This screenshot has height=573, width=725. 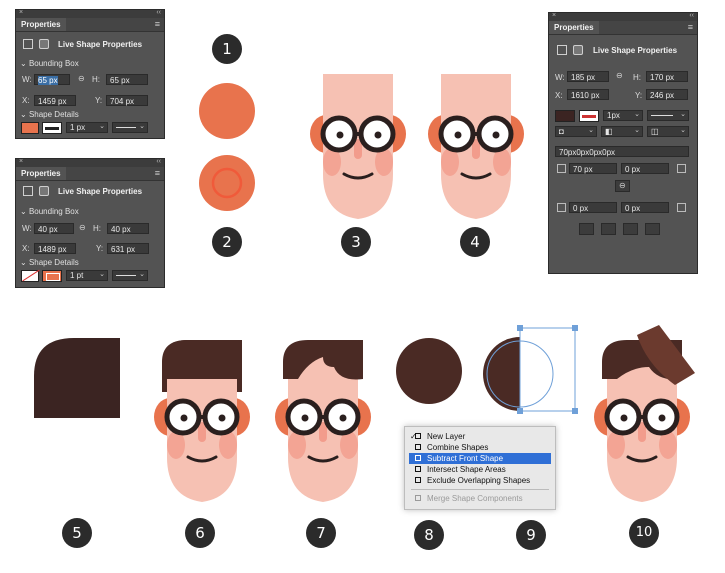 What do you see at coordinates (531, 535) in the screenshot?
I see `step-badge-9: 9` at bounding box center [531, 535].